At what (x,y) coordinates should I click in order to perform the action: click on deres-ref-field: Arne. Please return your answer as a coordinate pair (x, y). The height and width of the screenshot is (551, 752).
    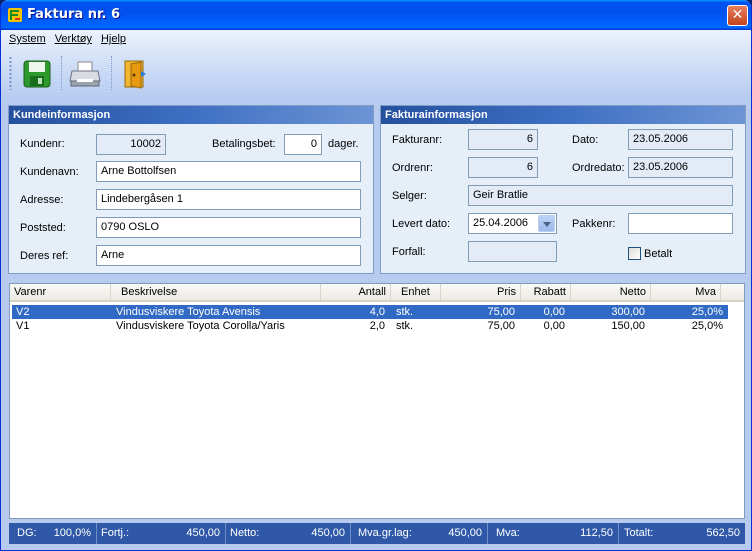
    Looking at the image, I should click on (228, 255).